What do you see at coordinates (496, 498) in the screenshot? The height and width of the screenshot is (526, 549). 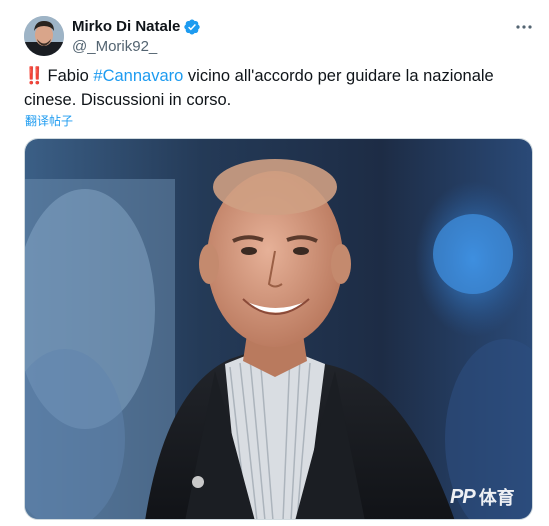 I see `watermark-text: 体育` at bounding box center [496, 498].